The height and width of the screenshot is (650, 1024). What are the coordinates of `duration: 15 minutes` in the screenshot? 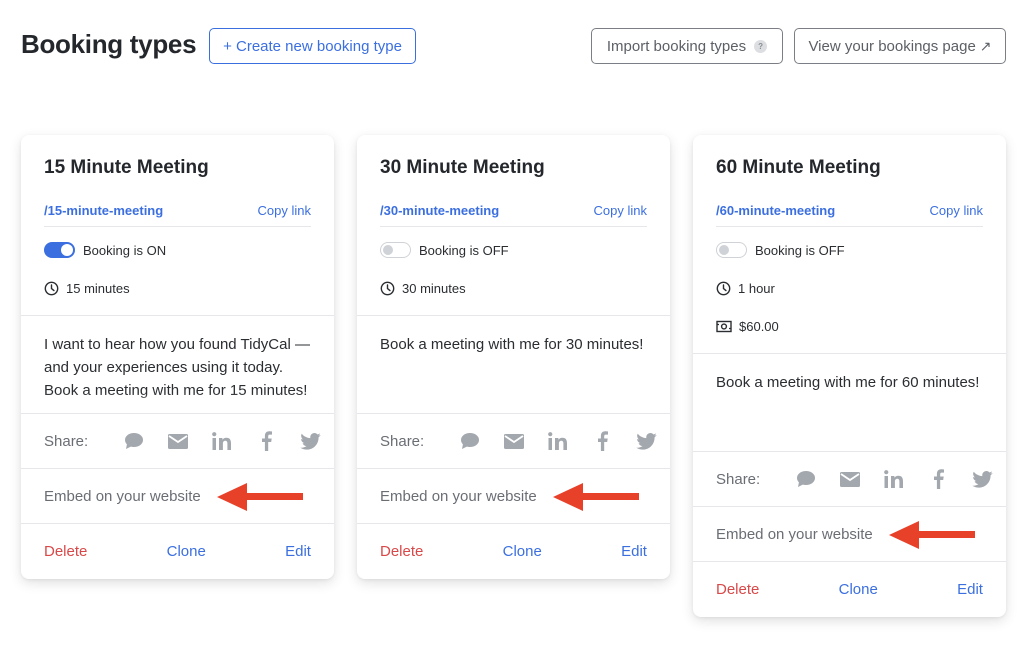 It's located at (98, 288).